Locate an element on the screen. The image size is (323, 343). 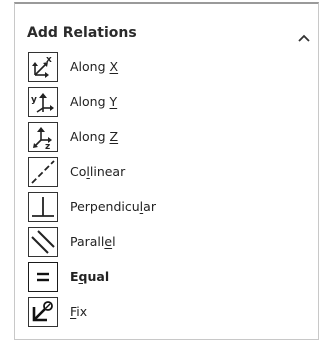
mnemonic-letter: e is located at coordinates (108, 241).